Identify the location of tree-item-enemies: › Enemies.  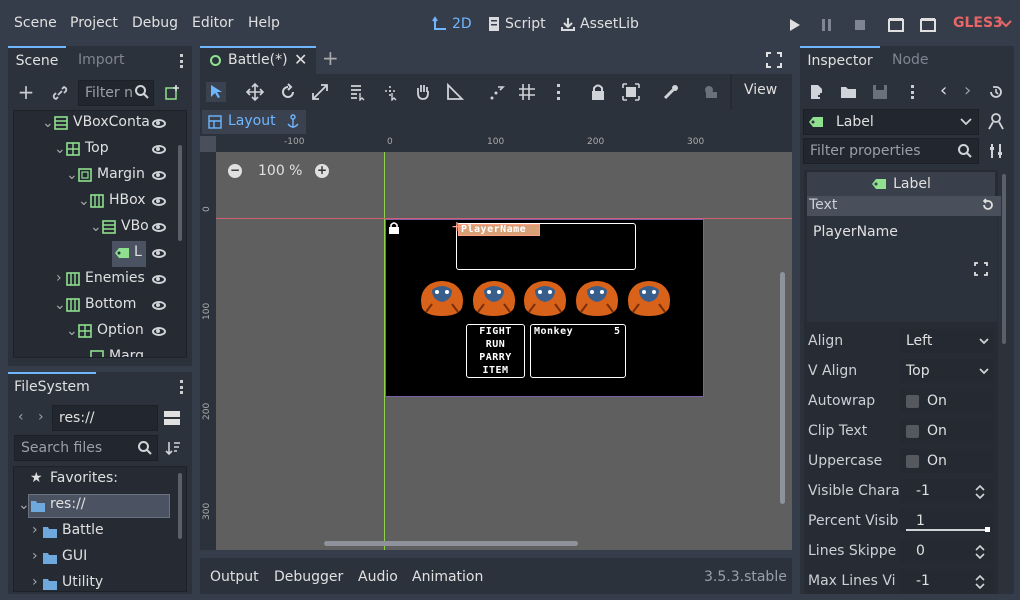
(96, 280).